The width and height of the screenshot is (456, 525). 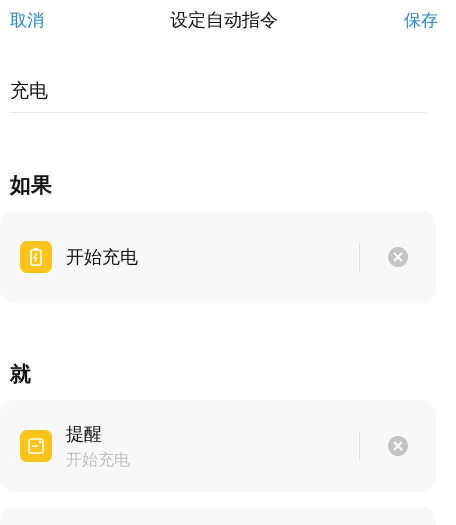 I want to click on save-button: 保存, so click(x=421, y=20).